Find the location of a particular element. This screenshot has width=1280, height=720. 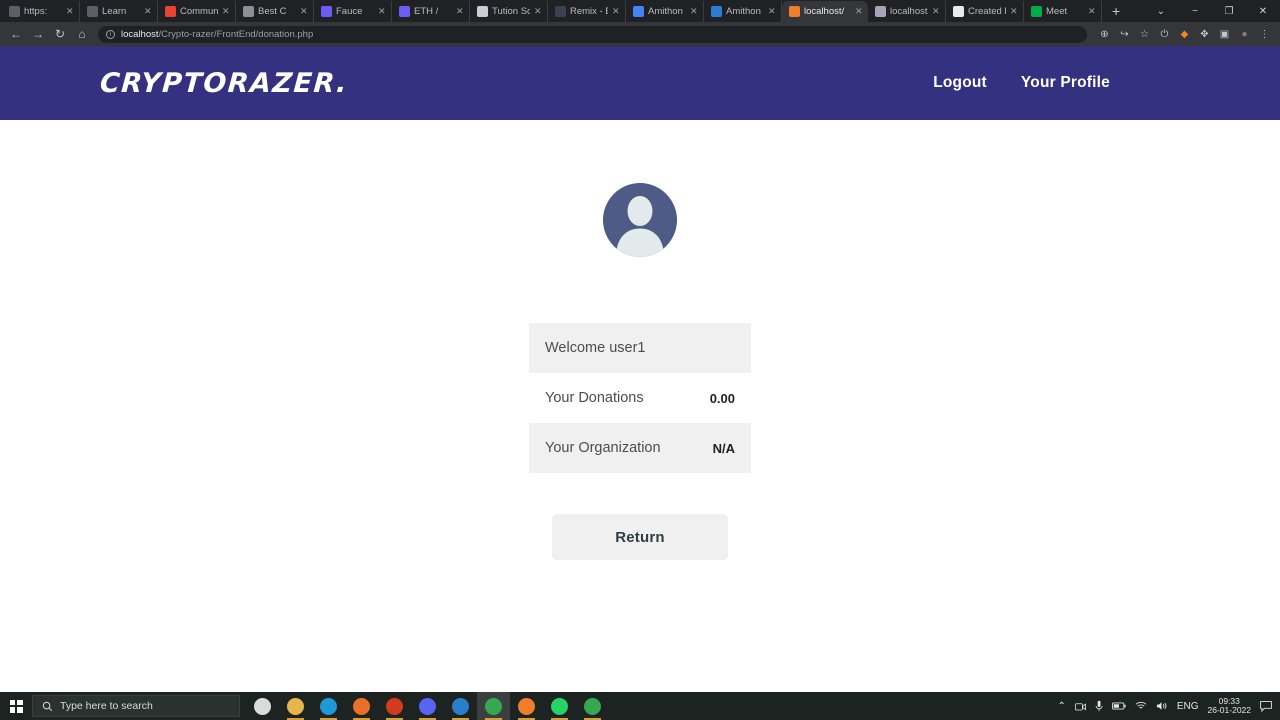

brave-browser-icon-glyph is located at coordinates (394, 706).